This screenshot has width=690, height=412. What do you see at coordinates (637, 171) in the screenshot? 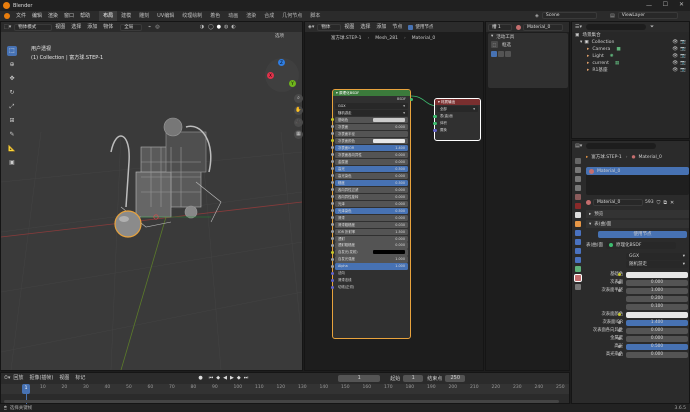
I see `material-slot-item: Material_0` at bounding box center [637, 171].